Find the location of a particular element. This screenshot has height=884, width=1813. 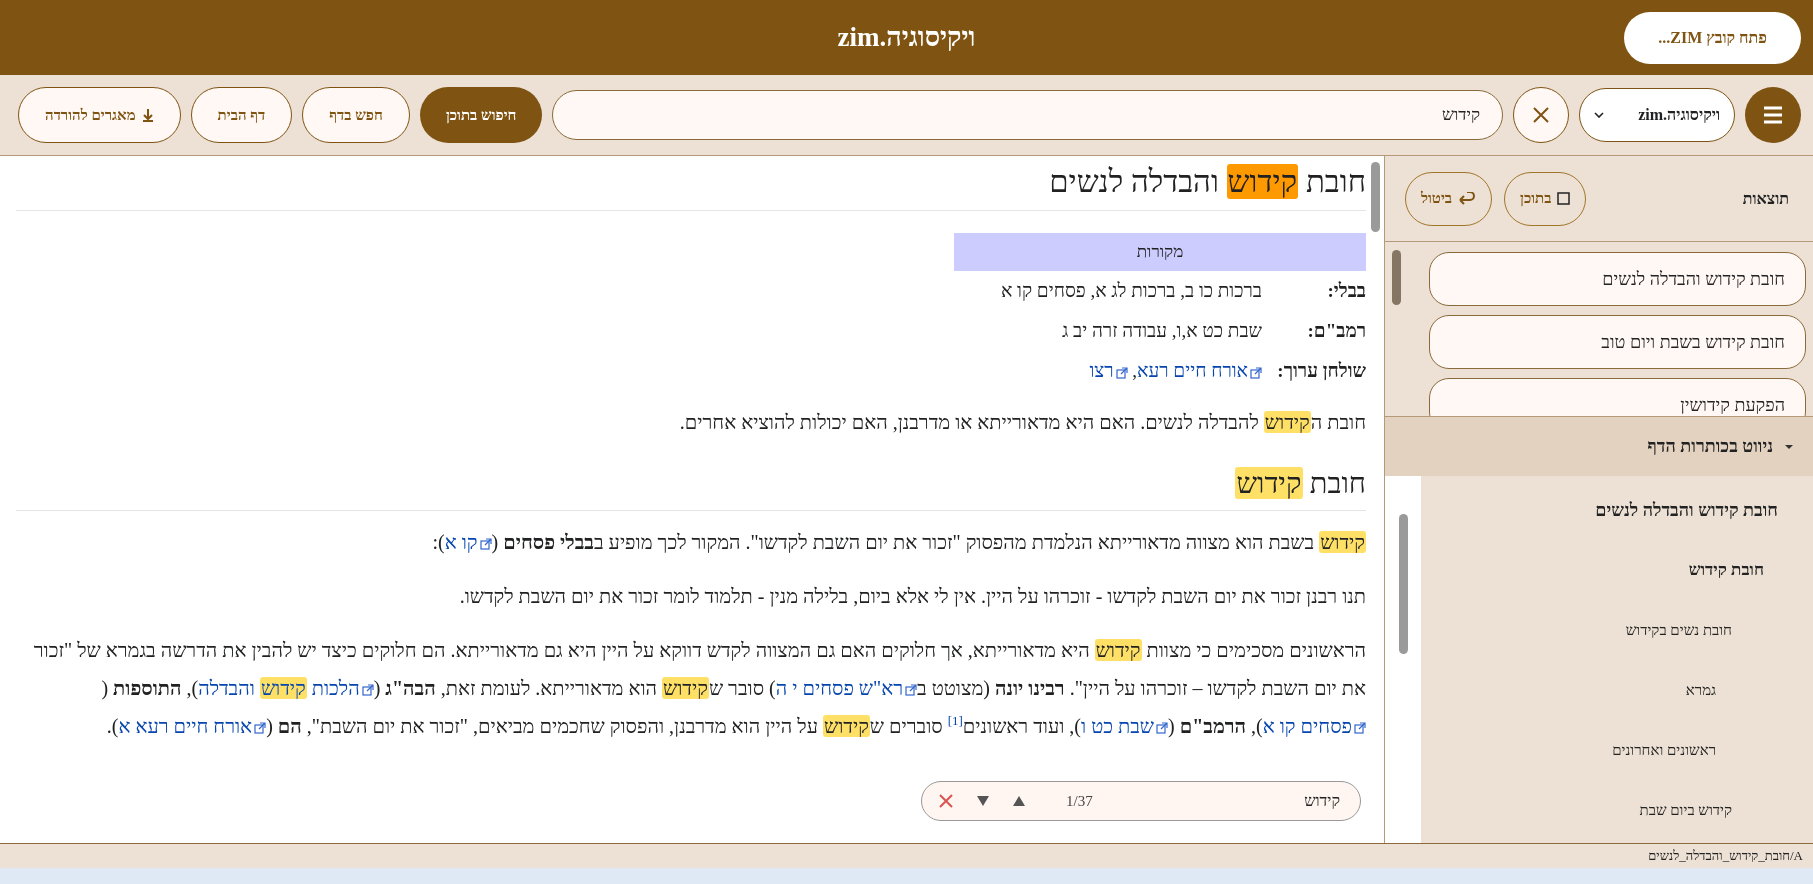

find-query: קידוש is located at coordinates (1321, 801).